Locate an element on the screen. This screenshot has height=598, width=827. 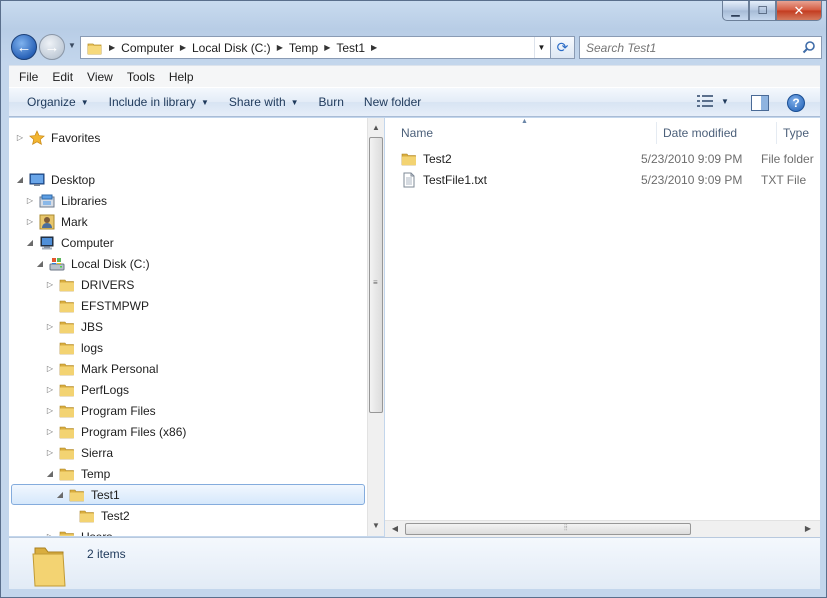
tree-item-perflogs: ▷ PerfLogs is located at coordinates (87, 389).